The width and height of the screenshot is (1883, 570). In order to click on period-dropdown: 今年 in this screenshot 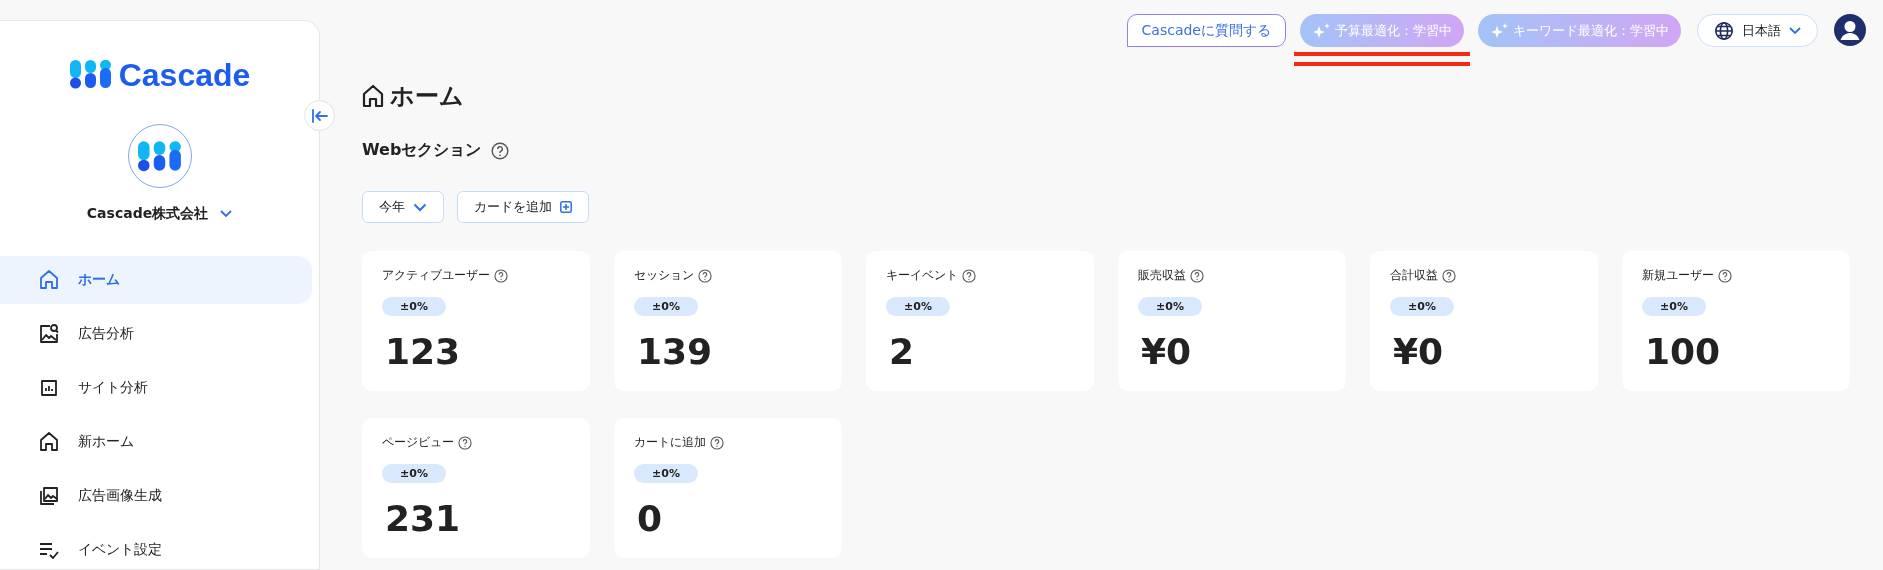, I will do `click(403, 207)`.